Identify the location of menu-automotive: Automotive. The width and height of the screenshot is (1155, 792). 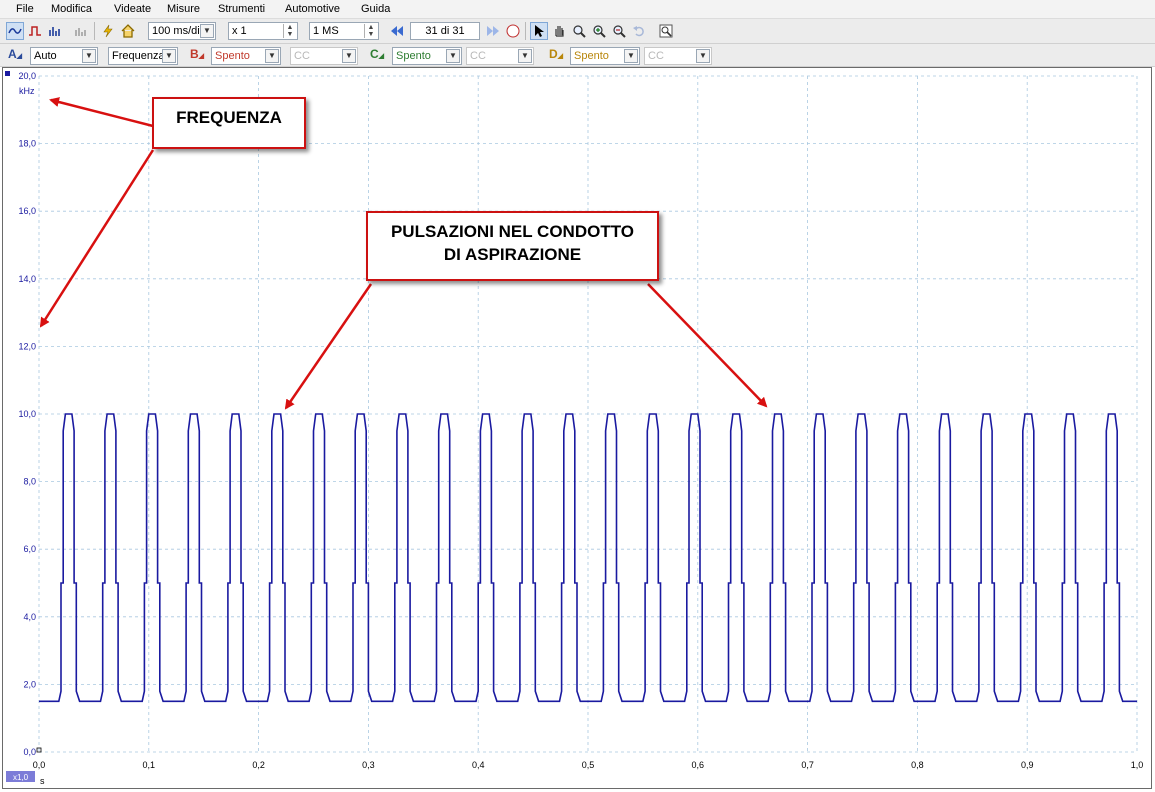
(312, 9).